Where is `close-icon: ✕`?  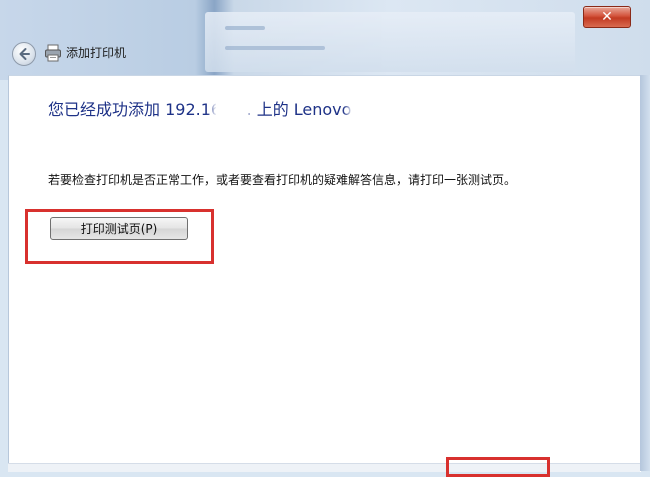
close-icon: ✕ is located at coordinates (607, 17).